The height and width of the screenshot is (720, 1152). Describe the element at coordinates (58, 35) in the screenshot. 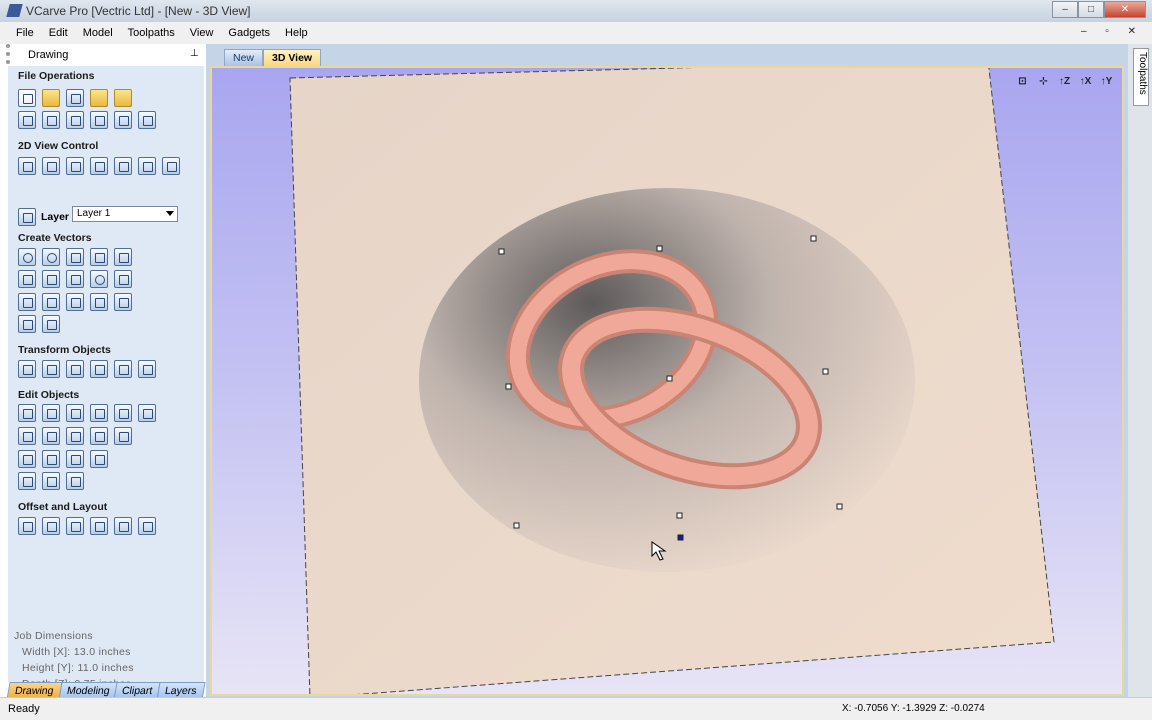

I see `menu-edit: Edit` at that location.